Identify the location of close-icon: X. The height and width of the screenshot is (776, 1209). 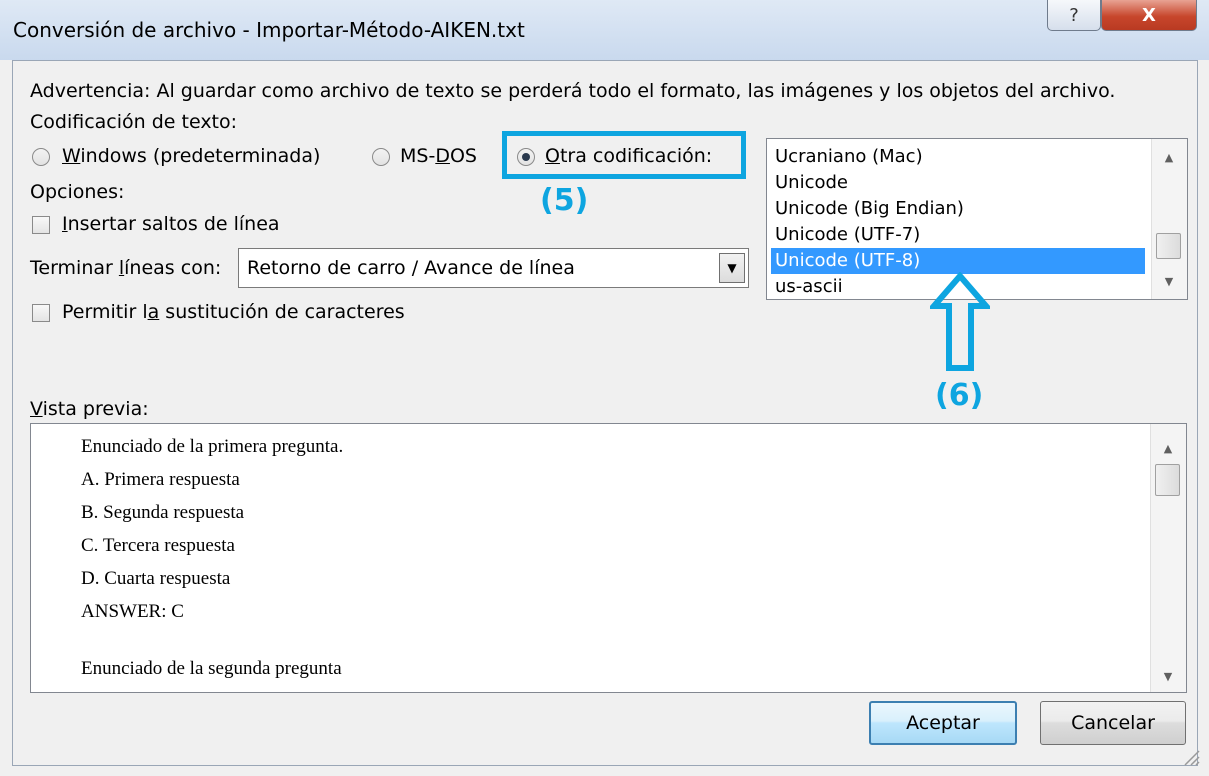
(1149, 15).